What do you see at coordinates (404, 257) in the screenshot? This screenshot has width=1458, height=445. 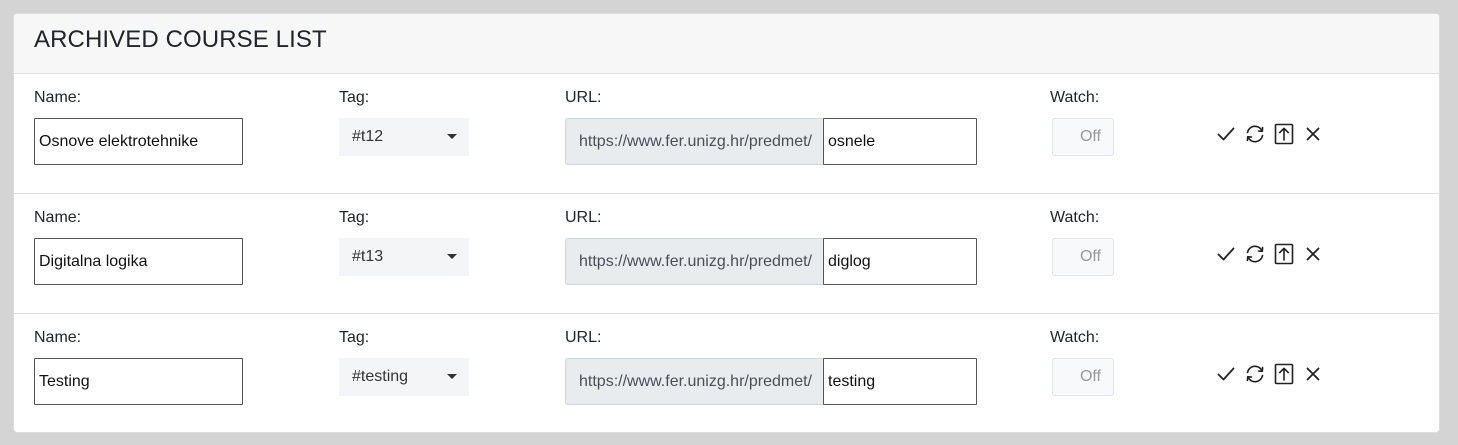 I see `tag-select: #t13` at bounding box center [404, 257].